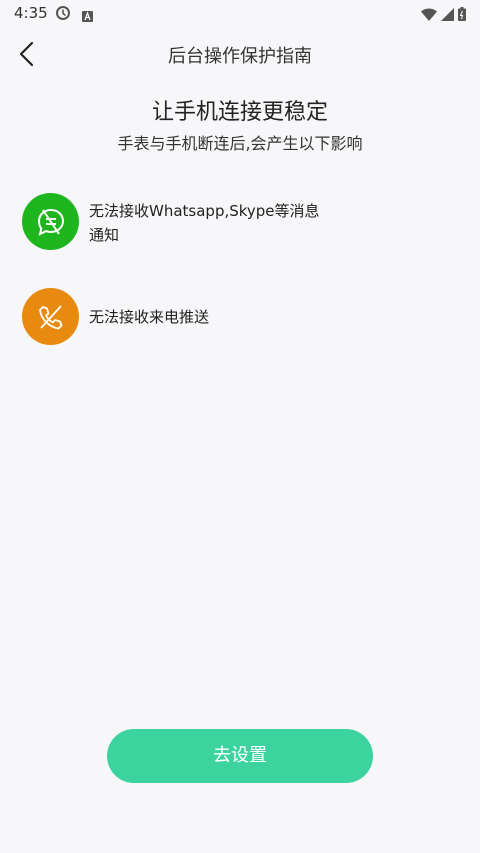 The image size is (480, 853). I want to click on message-off-icon, so click(50, 221).